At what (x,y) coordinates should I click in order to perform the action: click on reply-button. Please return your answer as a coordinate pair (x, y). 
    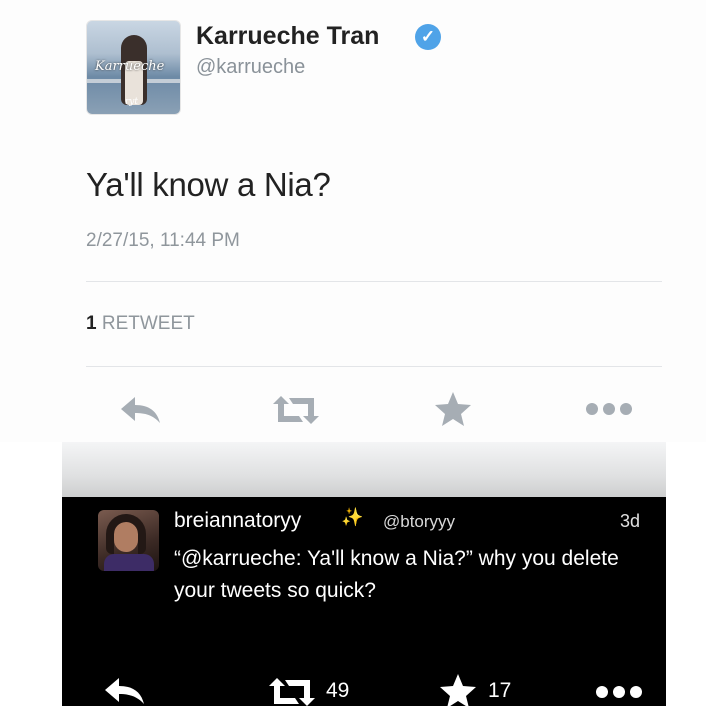
    Looking at the image, I should click on (141, 410).